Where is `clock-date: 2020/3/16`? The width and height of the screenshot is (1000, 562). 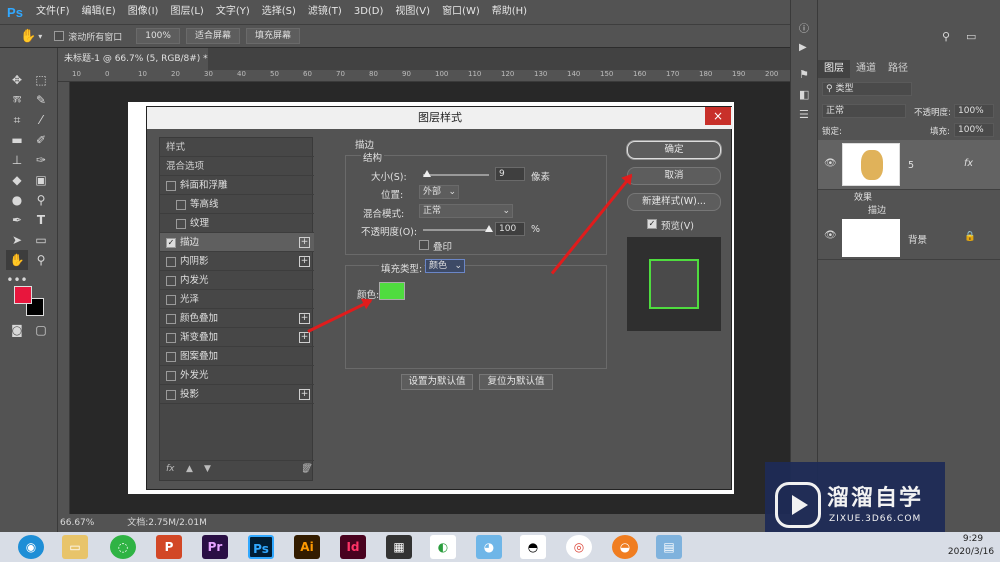
clock-date: 2020/3/16 is located at coordinates (971, 552).